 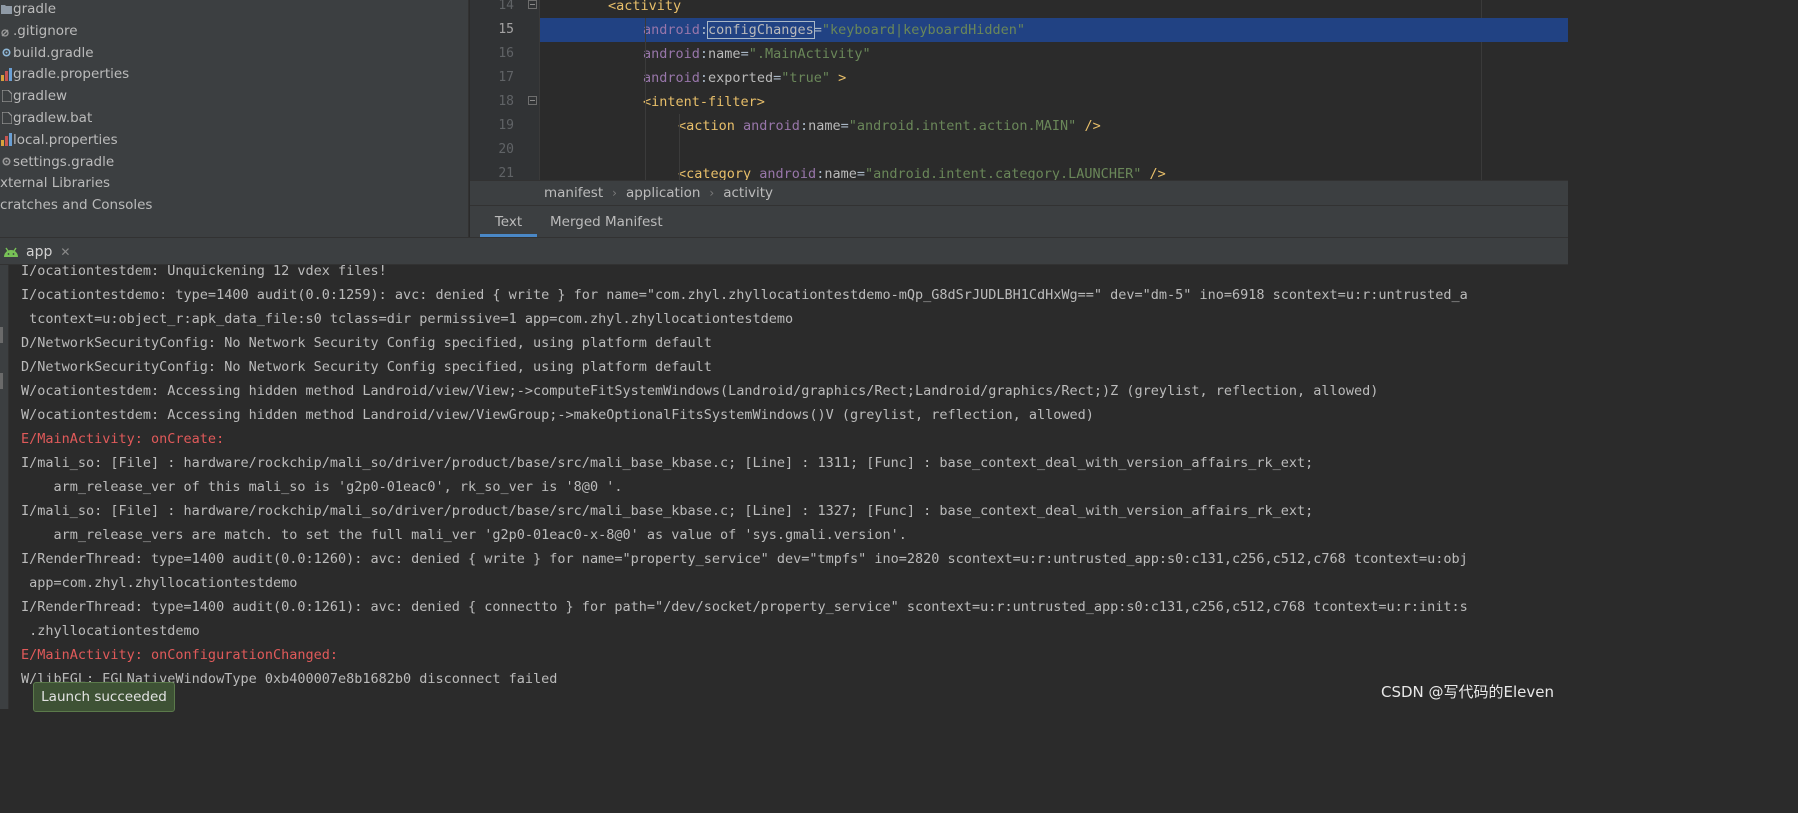 What do you see at coordinates (506, 149) in the screenshot?
I see `line-number: 20` at bounding box center [506, 149].